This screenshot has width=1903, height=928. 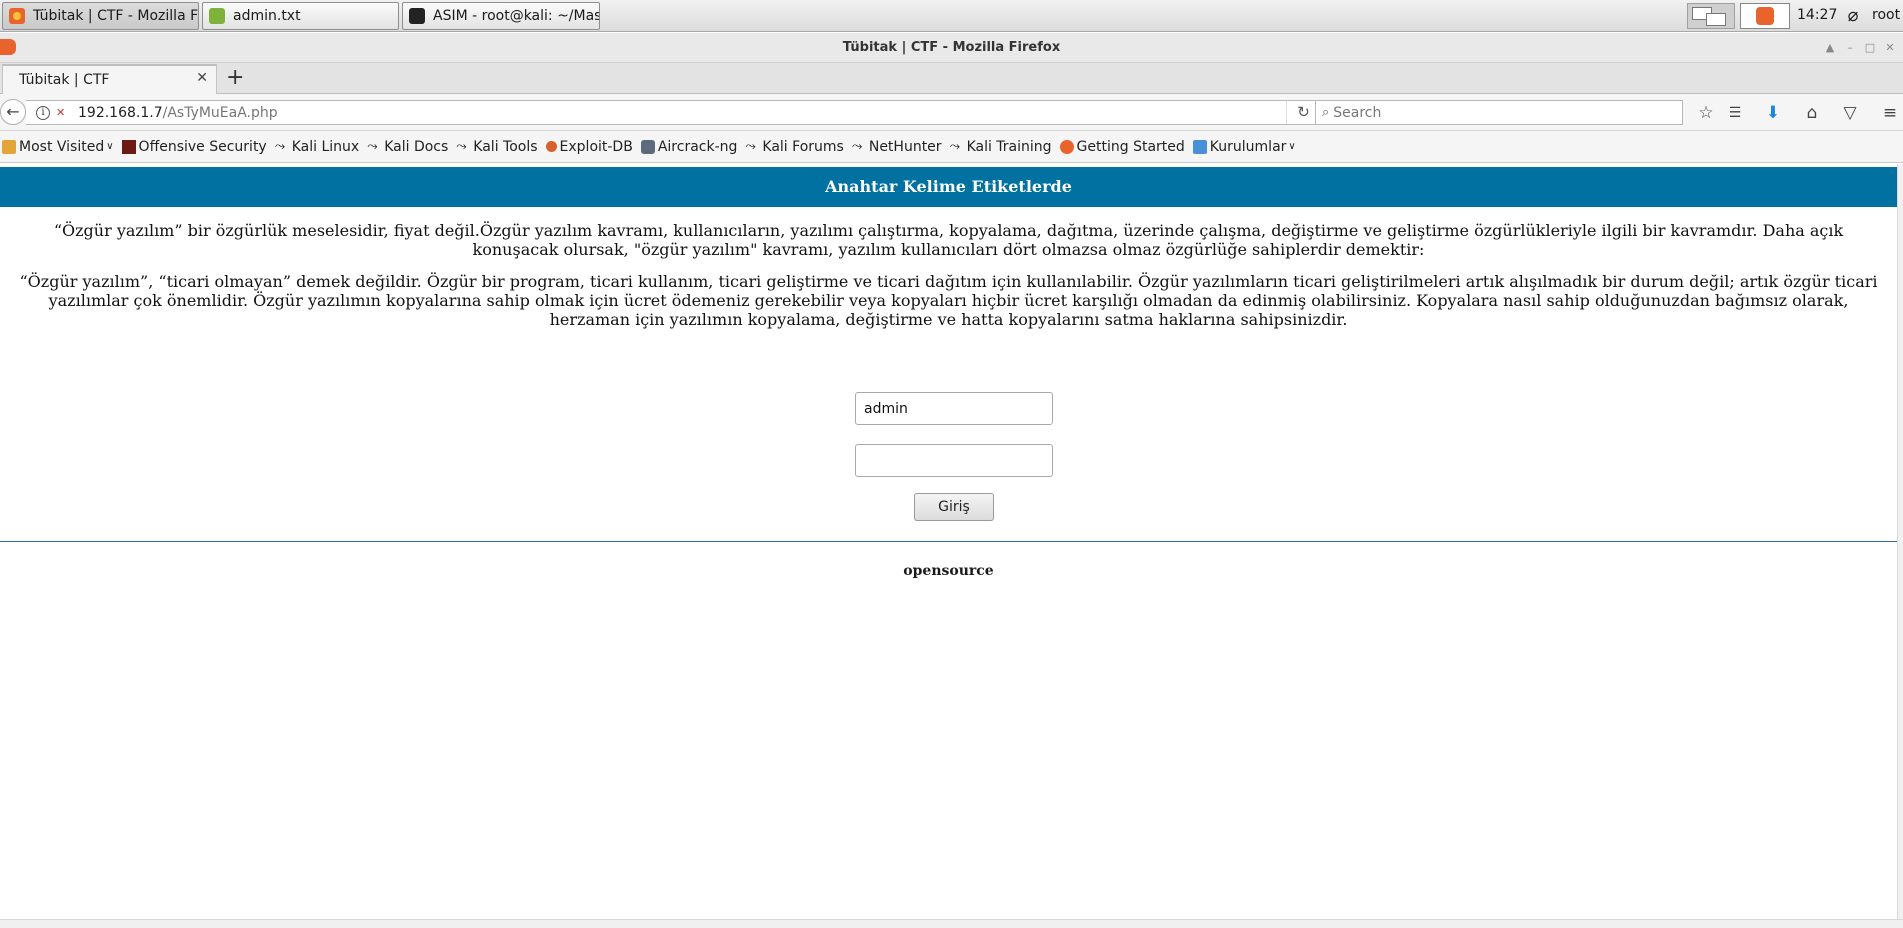 I want to click on pocket-icon: ▽, so click(x=1850, y=113).